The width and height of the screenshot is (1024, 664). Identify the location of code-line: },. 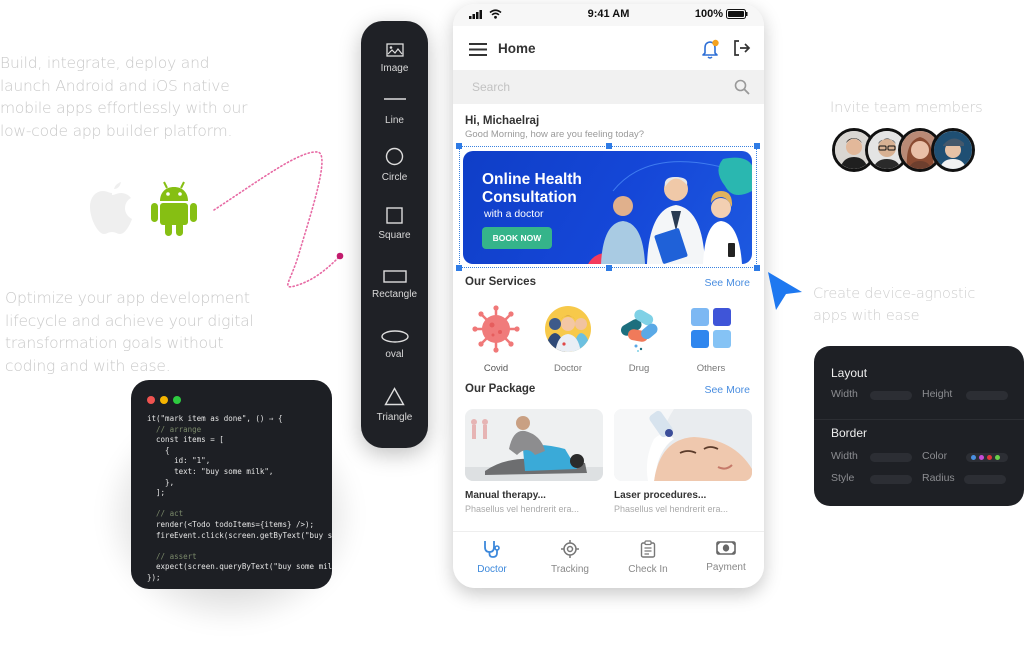
(161, 482).